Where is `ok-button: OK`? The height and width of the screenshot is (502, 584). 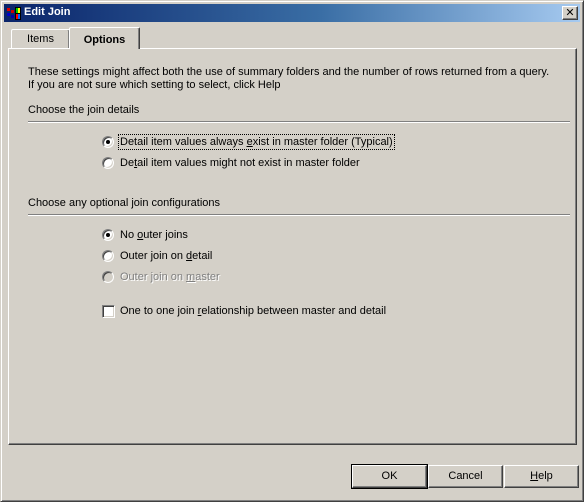
ok-button: OK is located at coordinates (389, 476).